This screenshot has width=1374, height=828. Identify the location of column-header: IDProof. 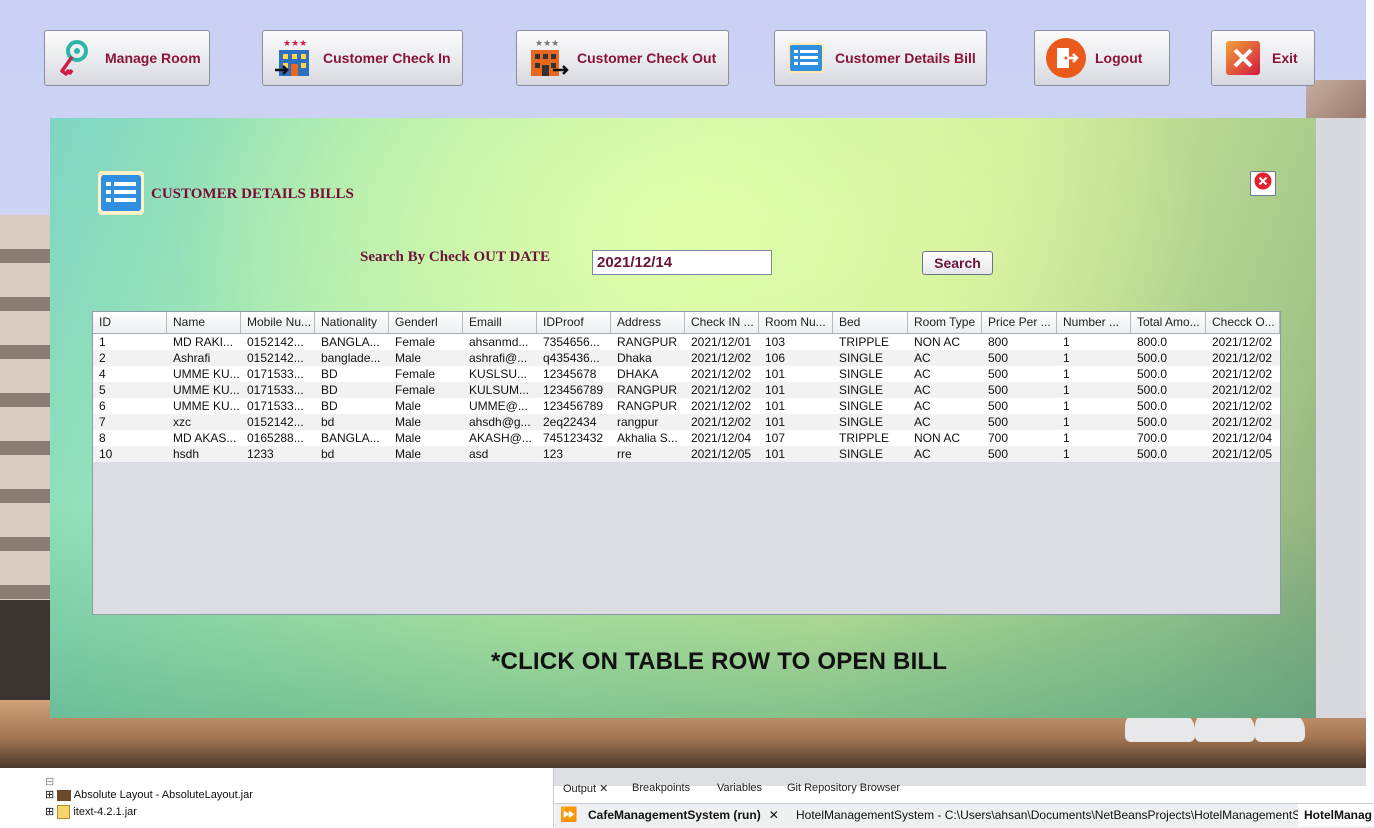
(574, 322).